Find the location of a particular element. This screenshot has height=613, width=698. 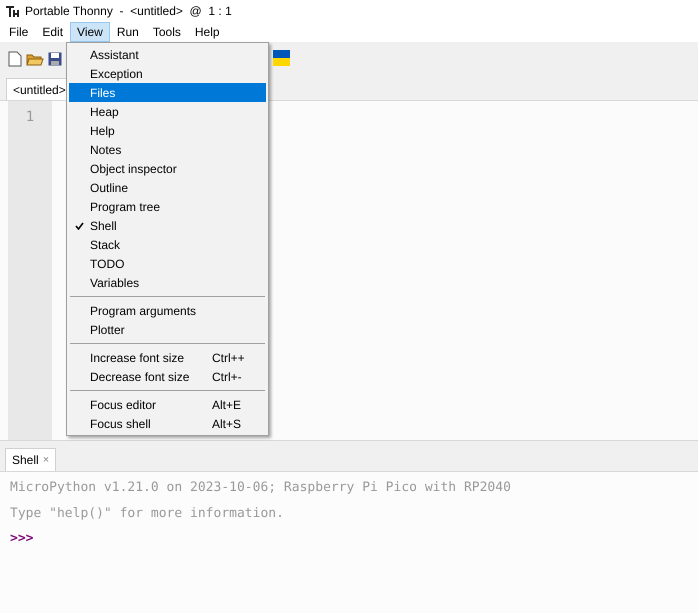

menu-option: Heap is located at coordinates (167, 111).